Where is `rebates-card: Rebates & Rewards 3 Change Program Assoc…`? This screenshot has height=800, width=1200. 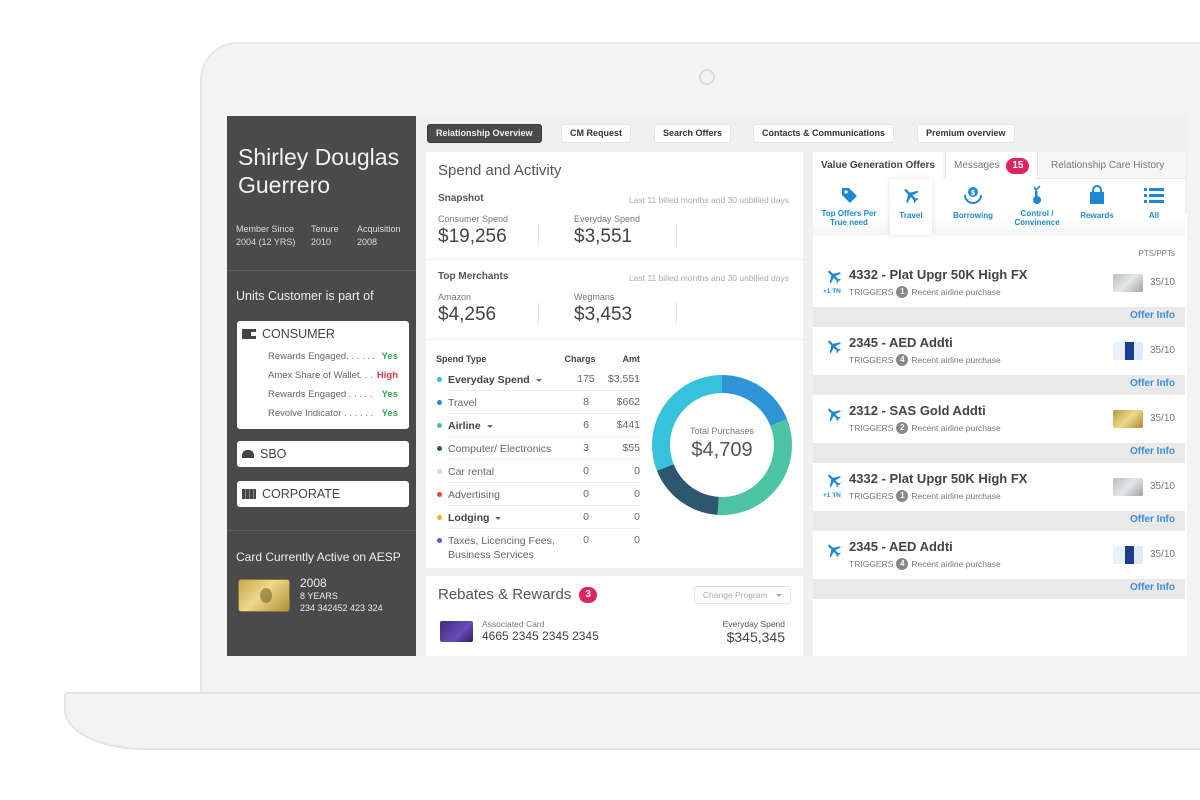 rebates-card: Rebates & Rewards 3 Change Program Assoc… is located at coordinates (614, 616).